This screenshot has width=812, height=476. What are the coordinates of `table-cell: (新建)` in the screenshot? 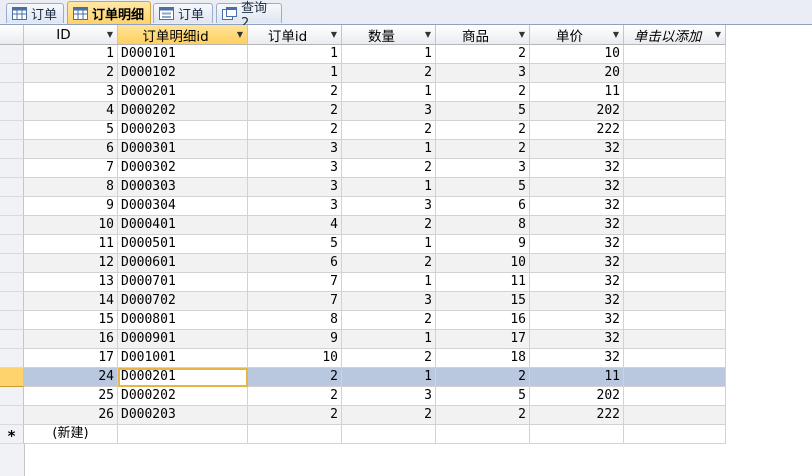 It's located at (71, 434).